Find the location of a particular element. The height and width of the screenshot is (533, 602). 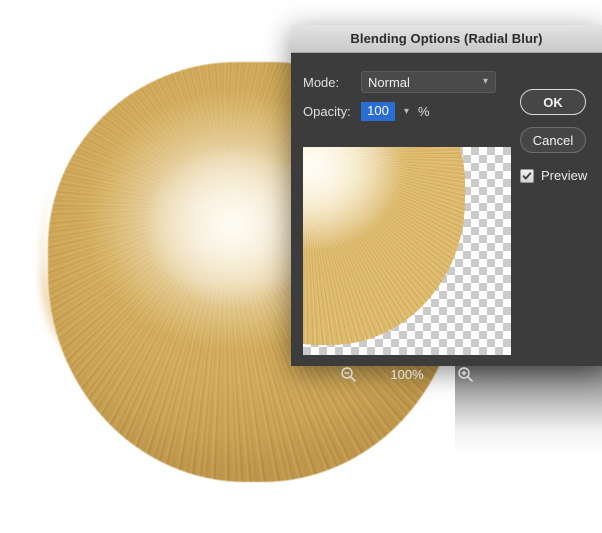

checkmark-icon is located at coordinates (527, 175).